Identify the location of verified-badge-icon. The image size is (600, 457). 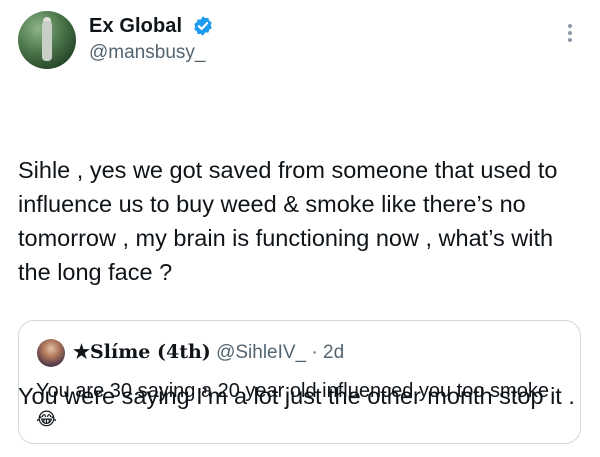
(203, 26).